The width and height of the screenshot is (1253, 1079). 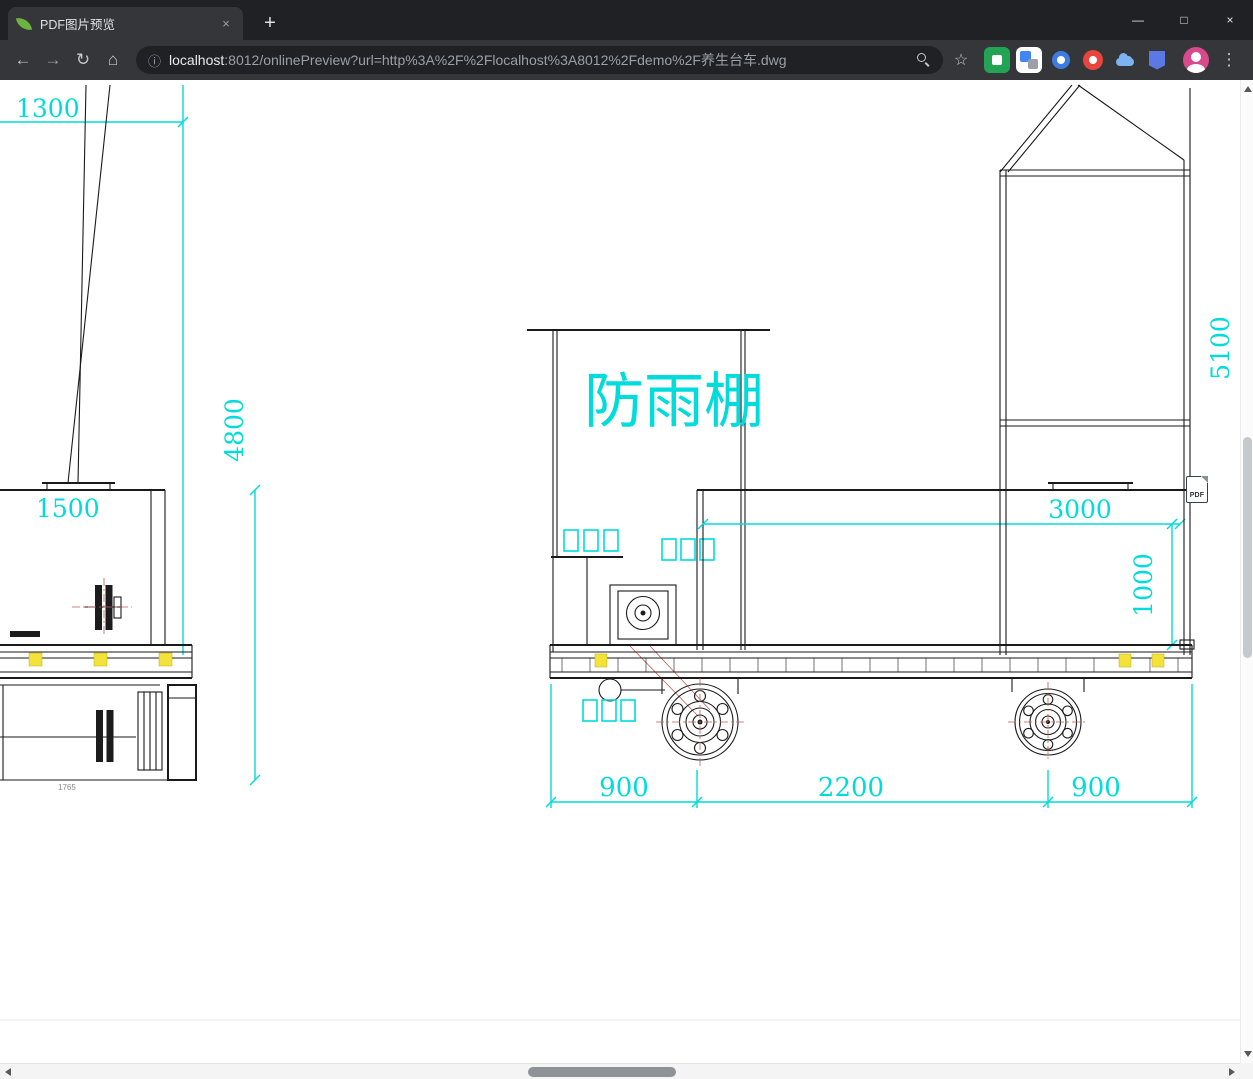 What do you see at coordinates (23, 60) in the screenshot?
I see `back-button: ←` at bounding box center [23, 60].